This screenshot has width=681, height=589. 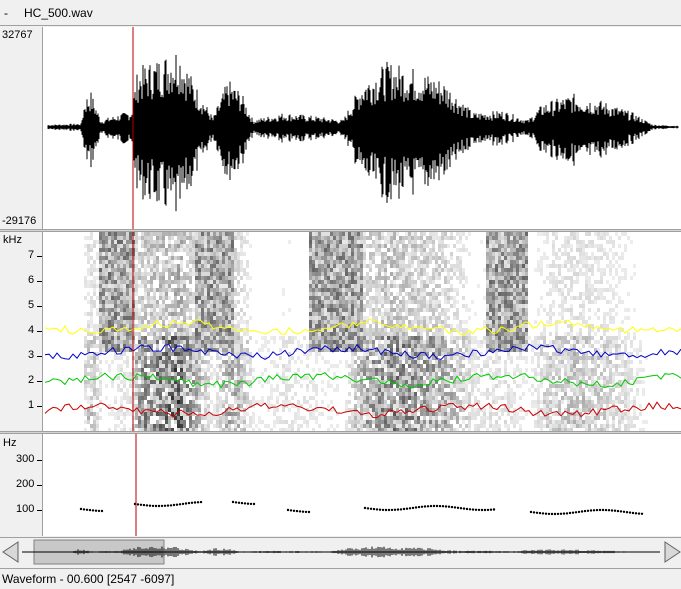 What do you see at coordinates (31, 280) in the screenshot?
I see `spectrogram-tick-label: 6` at bounding box center [31, 280].